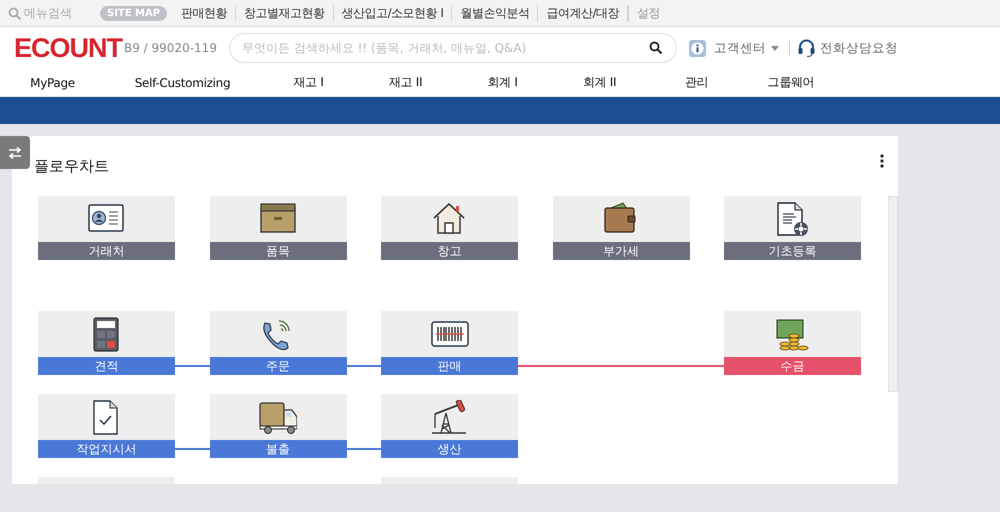  What do you see at coordinates (806, 48) in the screenshot?
I see `headset-icon` at bounding box center [806, 48].